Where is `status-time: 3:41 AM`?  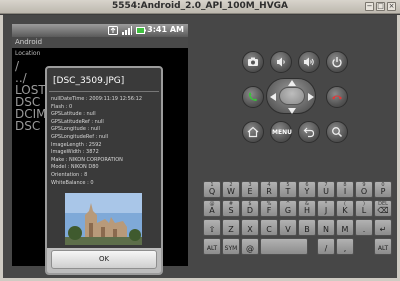 status-time: 3:41 AM is located at coordinates (165, 29).